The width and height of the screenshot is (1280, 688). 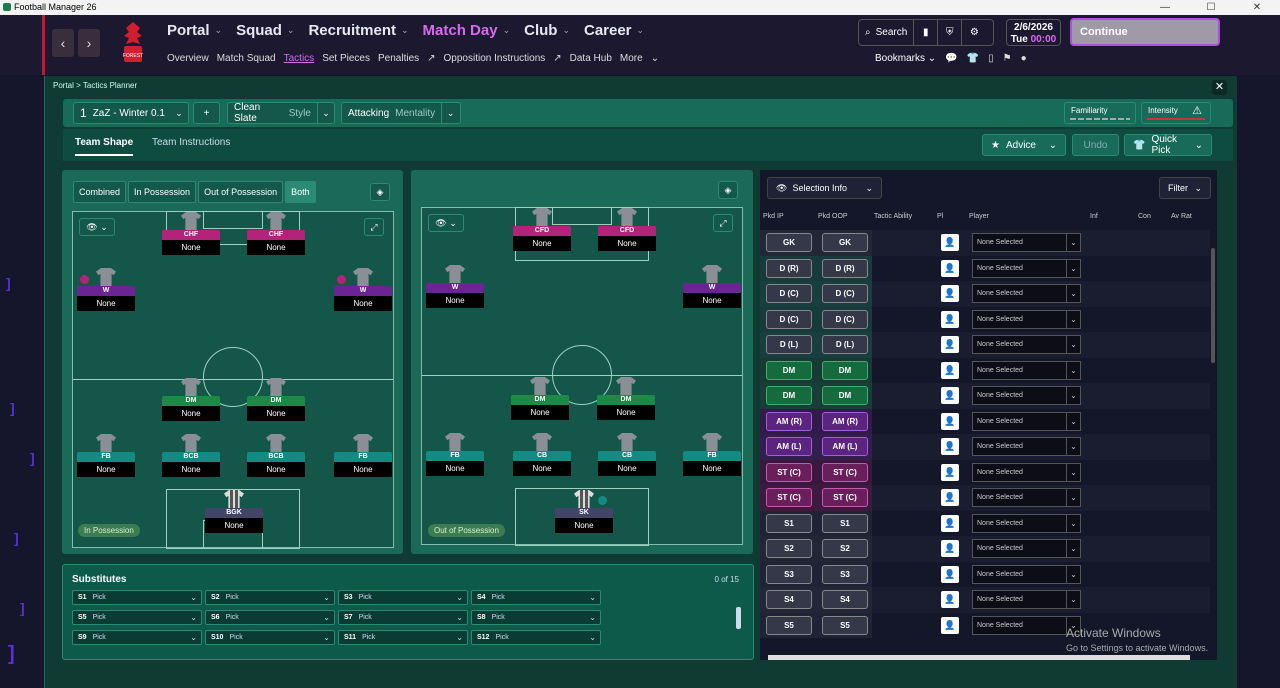 What do you see at coordinates (536, 597) in the screenshot?
I see `sub-pick-s4: S4 Pick ⌄` at bounding box center [536, 597].